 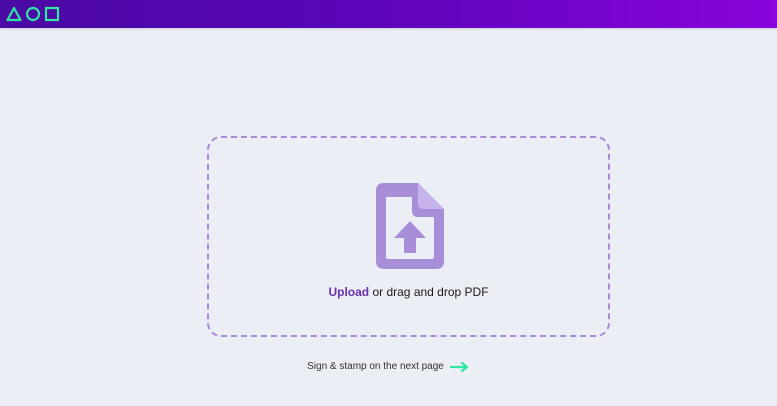 I want to click on next-page-hint: Sign & stamp on the next page, so click(x=388, y=366).